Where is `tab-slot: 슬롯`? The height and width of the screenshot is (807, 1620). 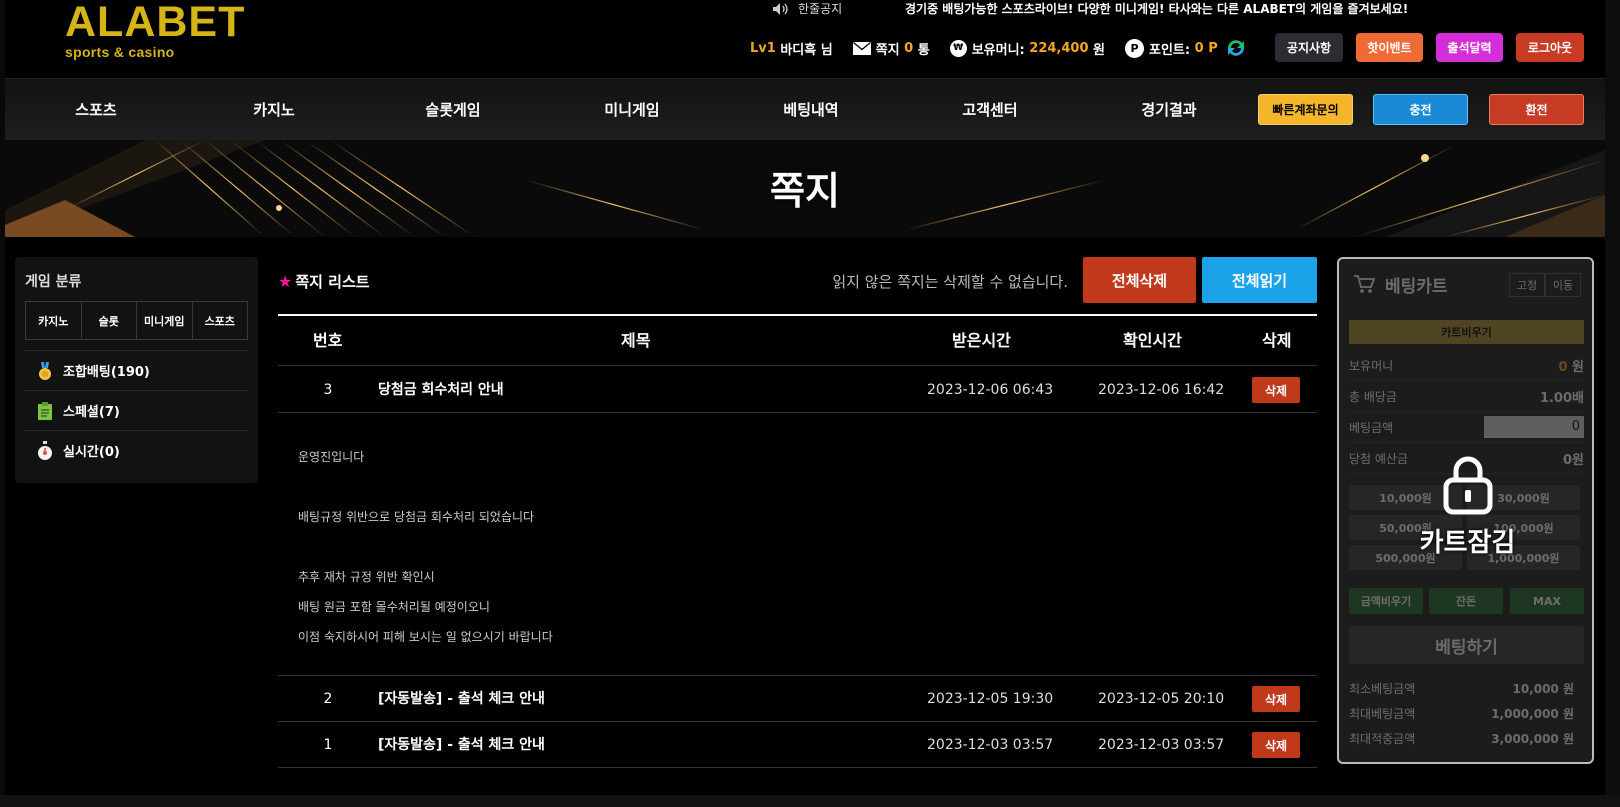 tab-slot: 슬롯 is located at coordinates (109, 320).